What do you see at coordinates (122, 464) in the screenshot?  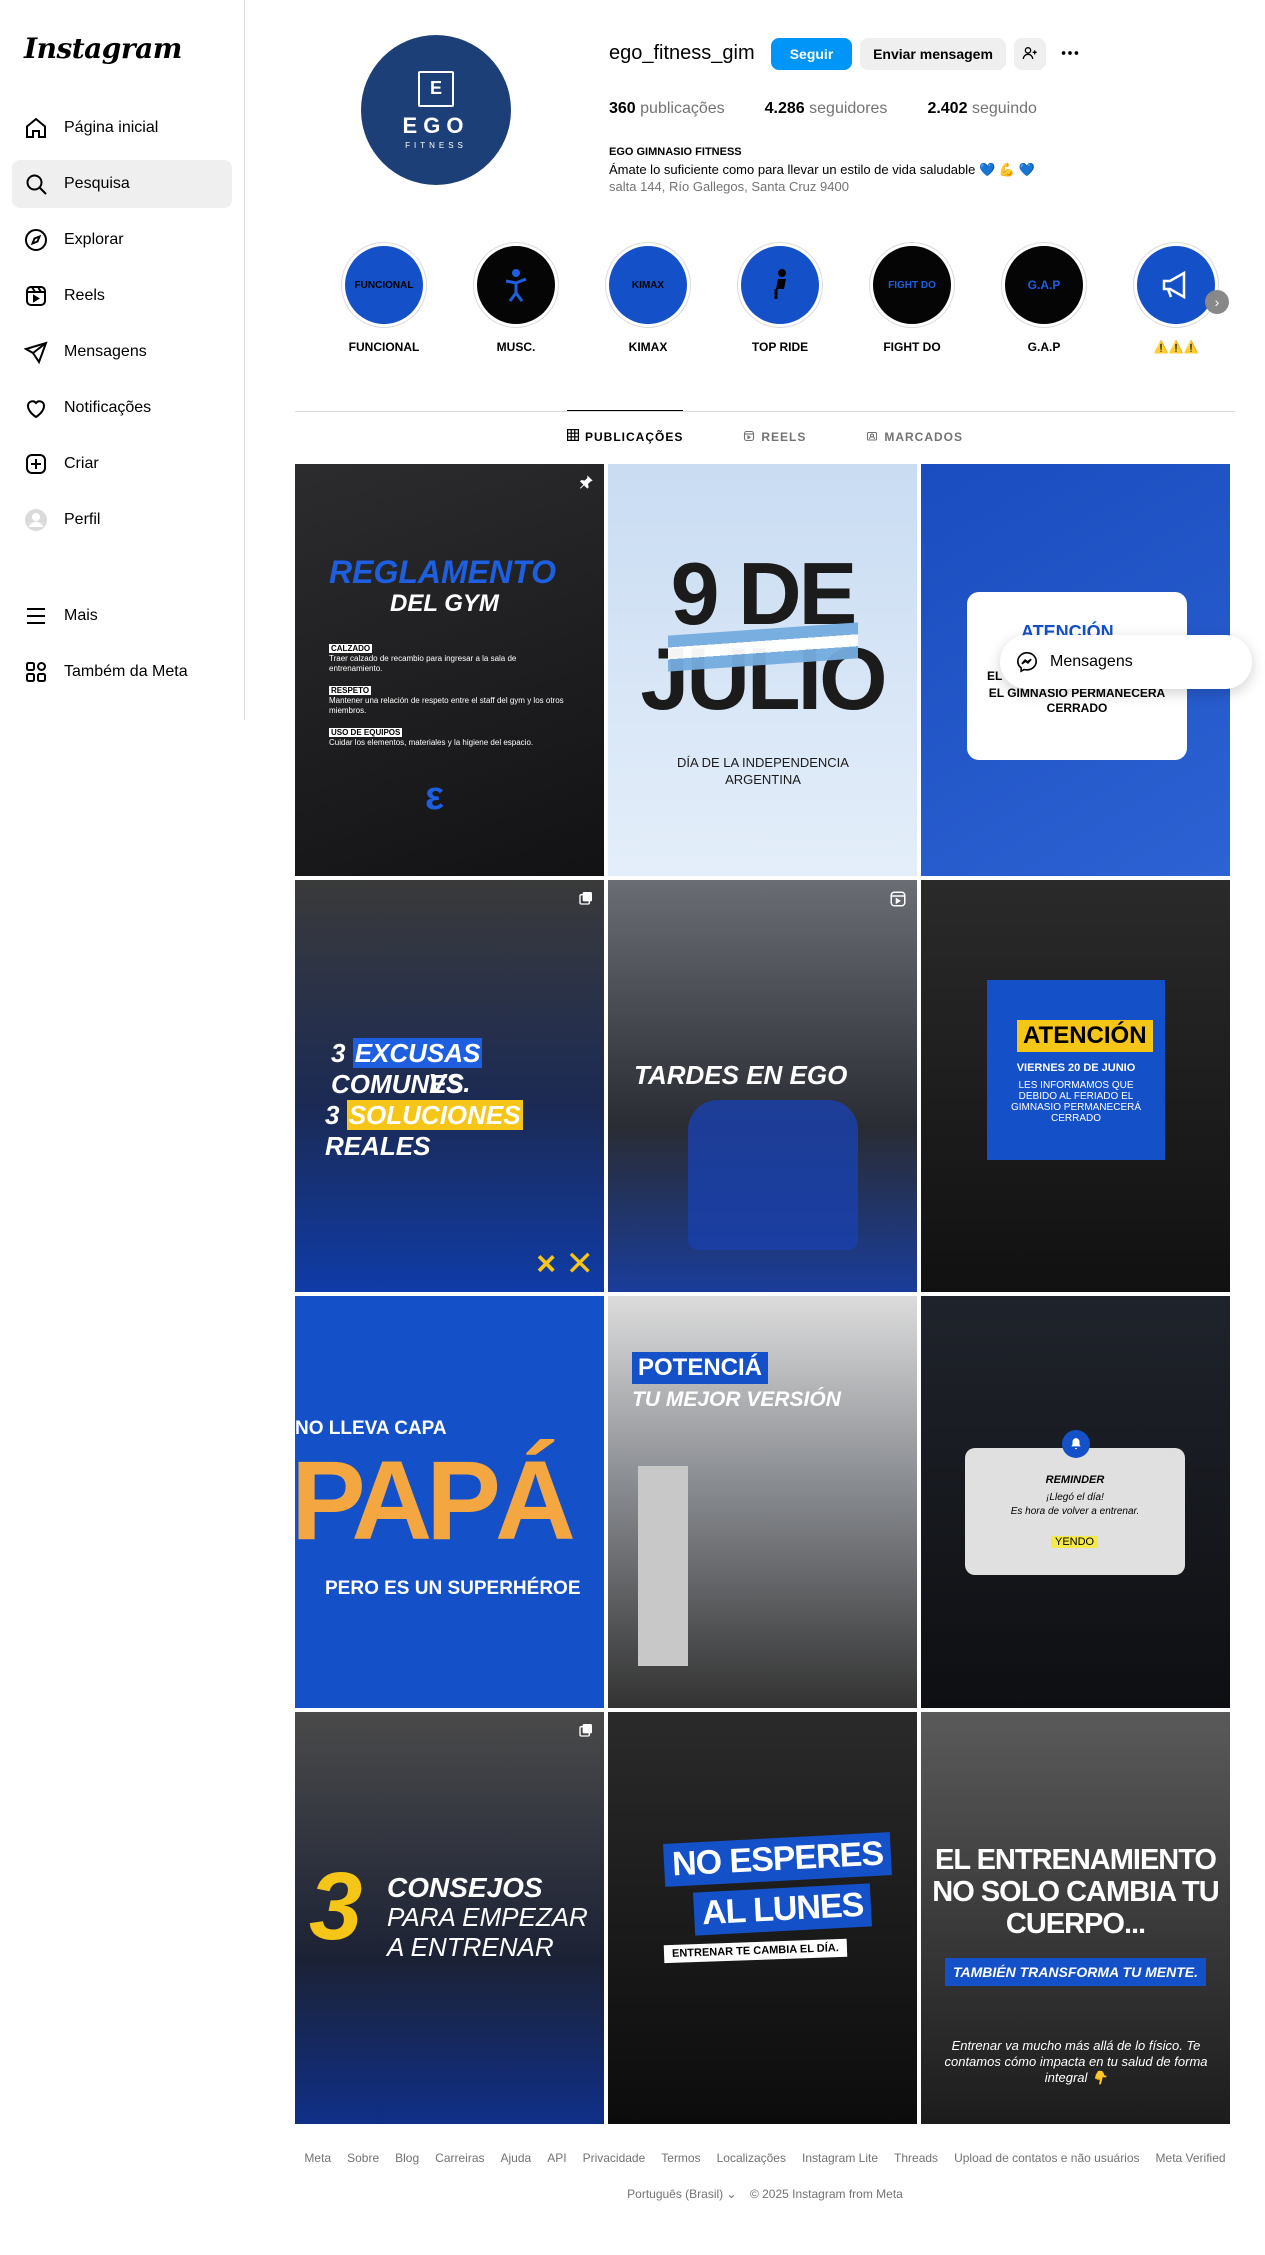 I see `sidebar-item-create: Criar` at bounding box center [122, 464].